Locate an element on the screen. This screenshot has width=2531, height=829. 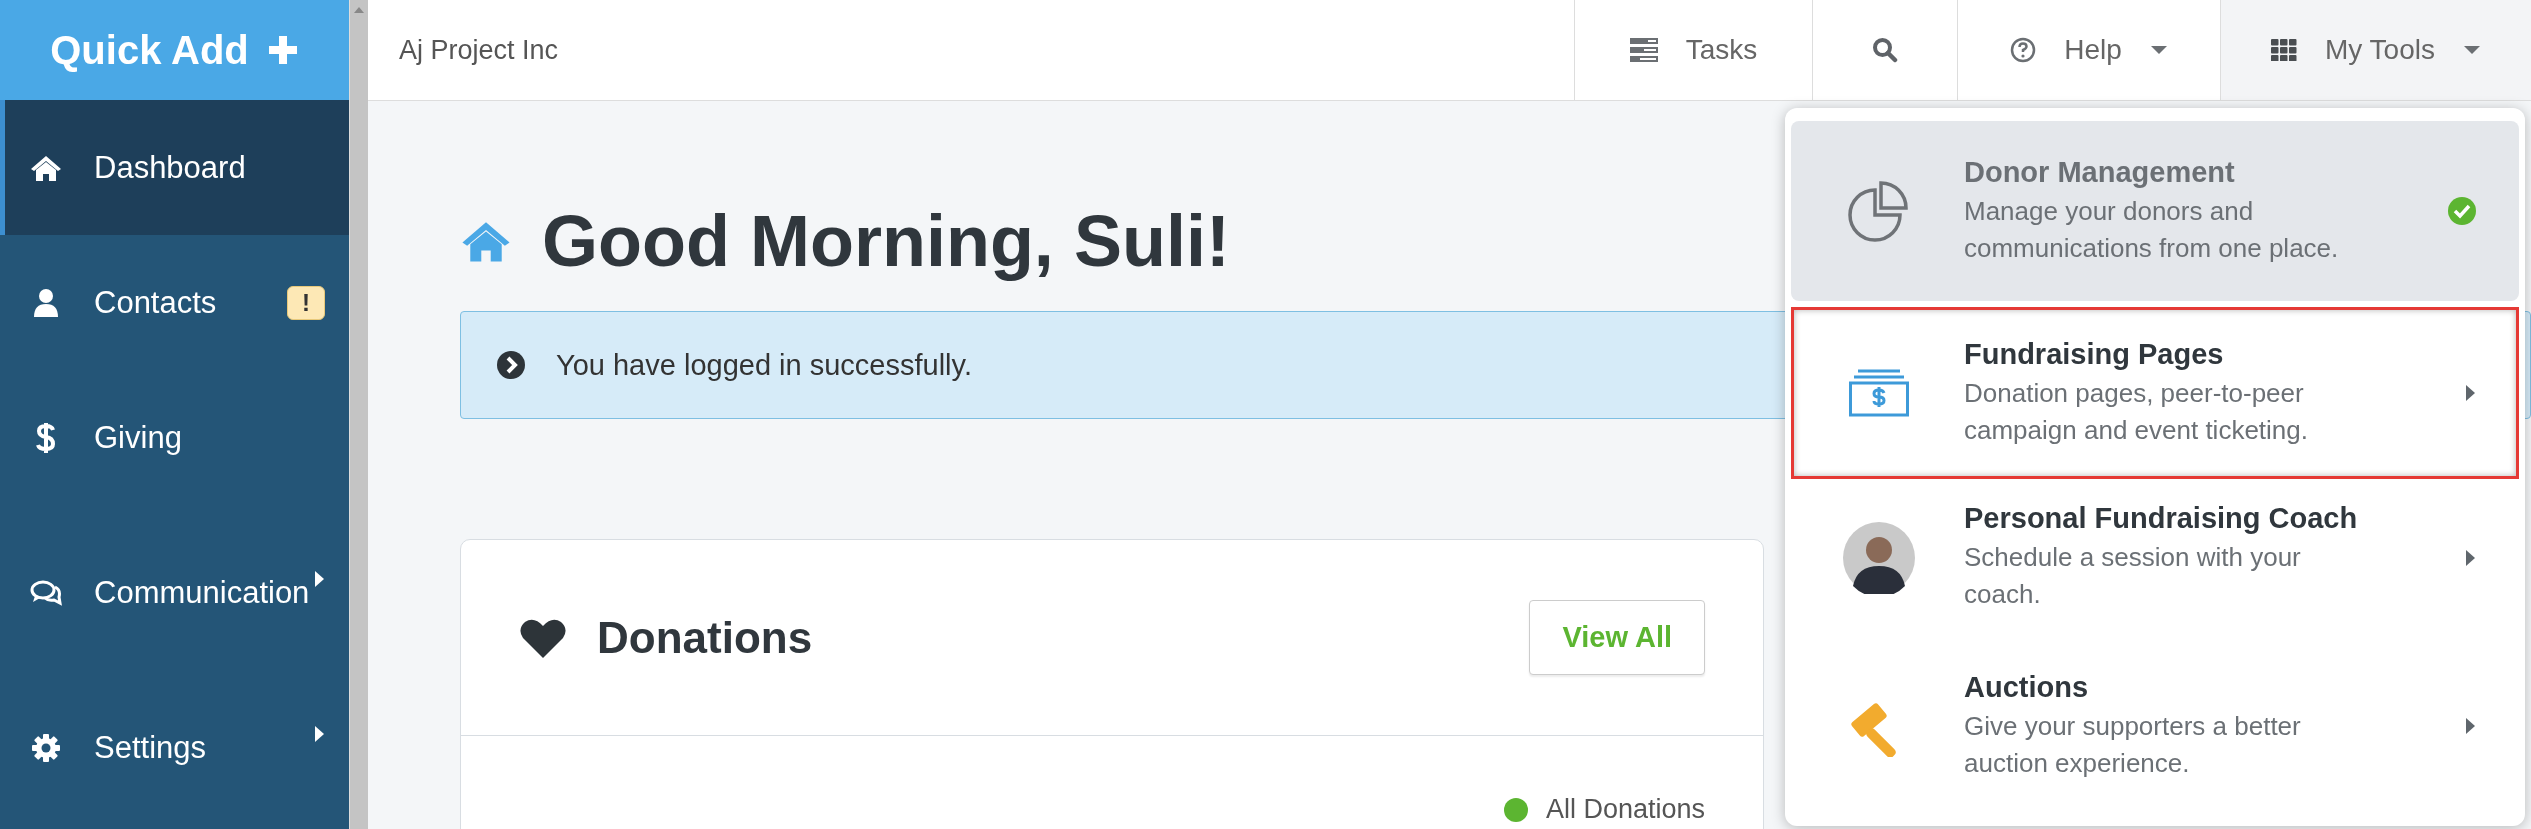
greeting-heading: Good Morning, Suli! is located at coordinates (886, 241).